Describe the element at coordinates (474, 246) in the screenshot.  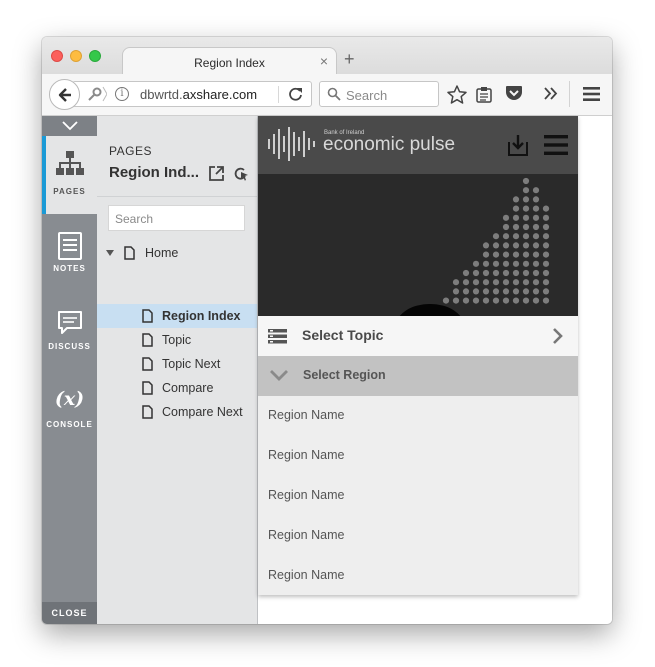
I see `dot-map-graphic` at that location.